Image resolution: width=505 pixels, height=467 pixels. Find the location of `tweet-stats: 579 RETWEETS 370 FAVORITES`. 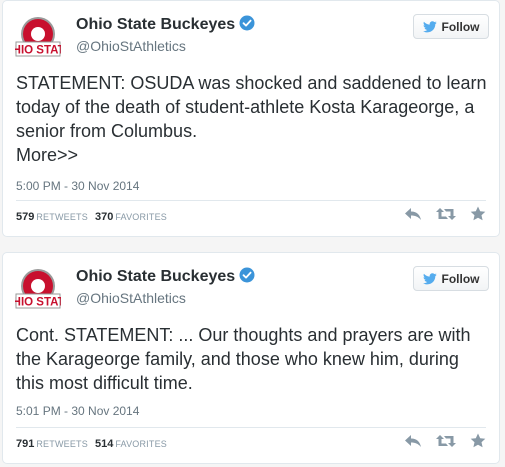

tweet-stats: 579 RETWEETS 370 FAVORITES is located at coordinates (95, 217).